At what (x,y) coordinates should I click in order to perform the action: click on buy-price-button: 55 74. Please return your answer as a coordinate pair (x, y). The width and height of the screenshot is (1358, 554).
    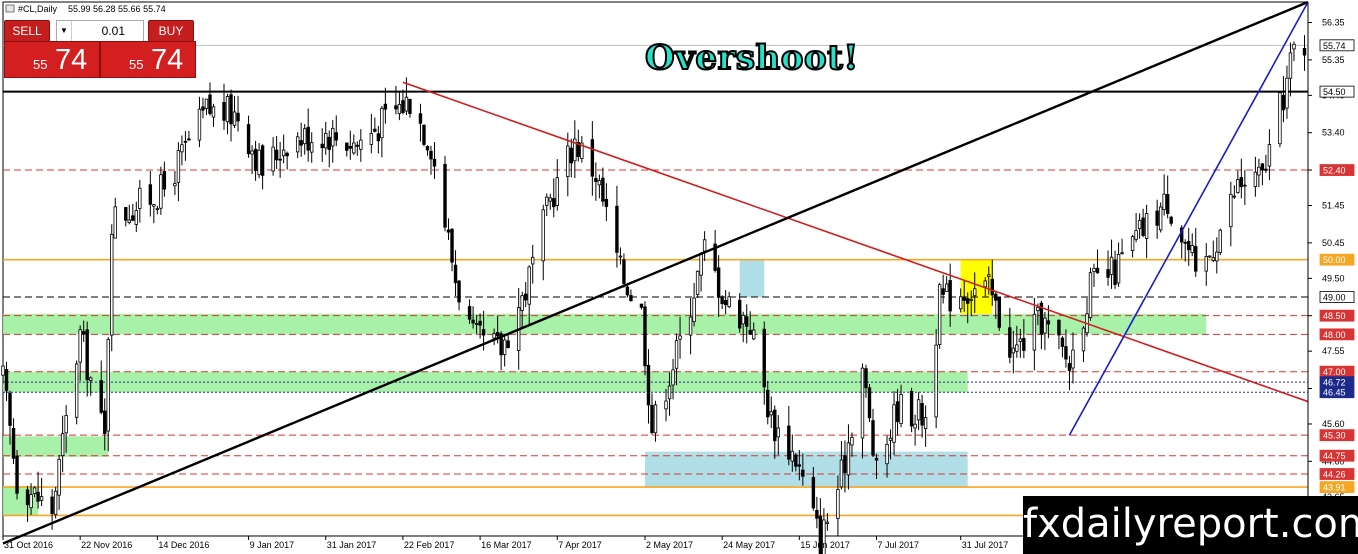
    Looking at the image, I should click on (148, 59).